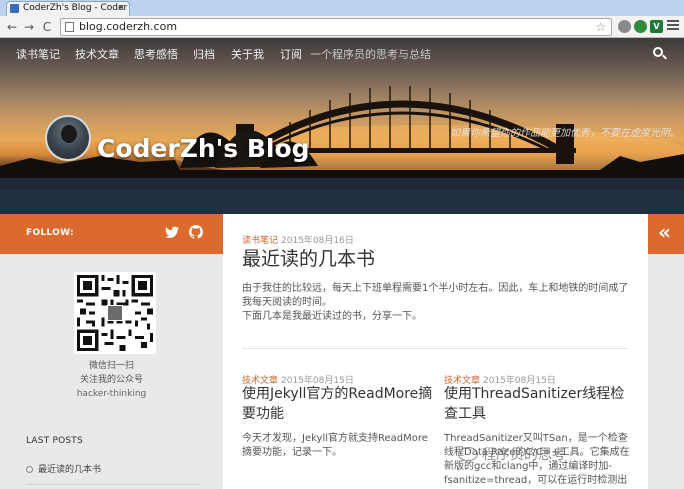 This screenshot has height=489, width=684. What do you see at coordinates (196, 232) in the screenshot?
I see `github-icon` at bounding box center [196, 232].